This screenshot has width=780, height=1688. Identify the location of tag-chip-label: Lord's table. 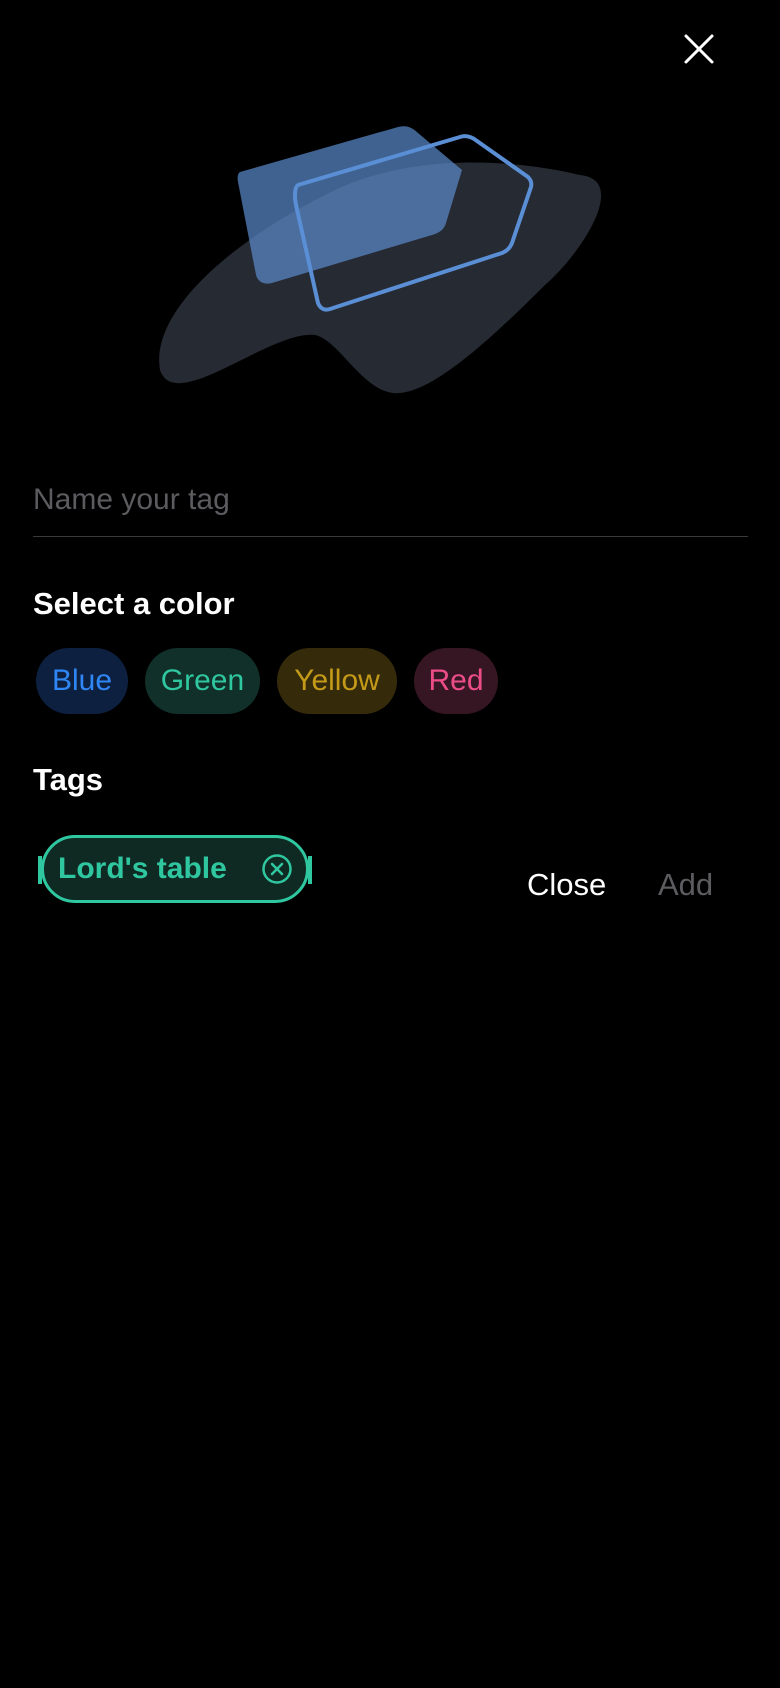
(142, 868).